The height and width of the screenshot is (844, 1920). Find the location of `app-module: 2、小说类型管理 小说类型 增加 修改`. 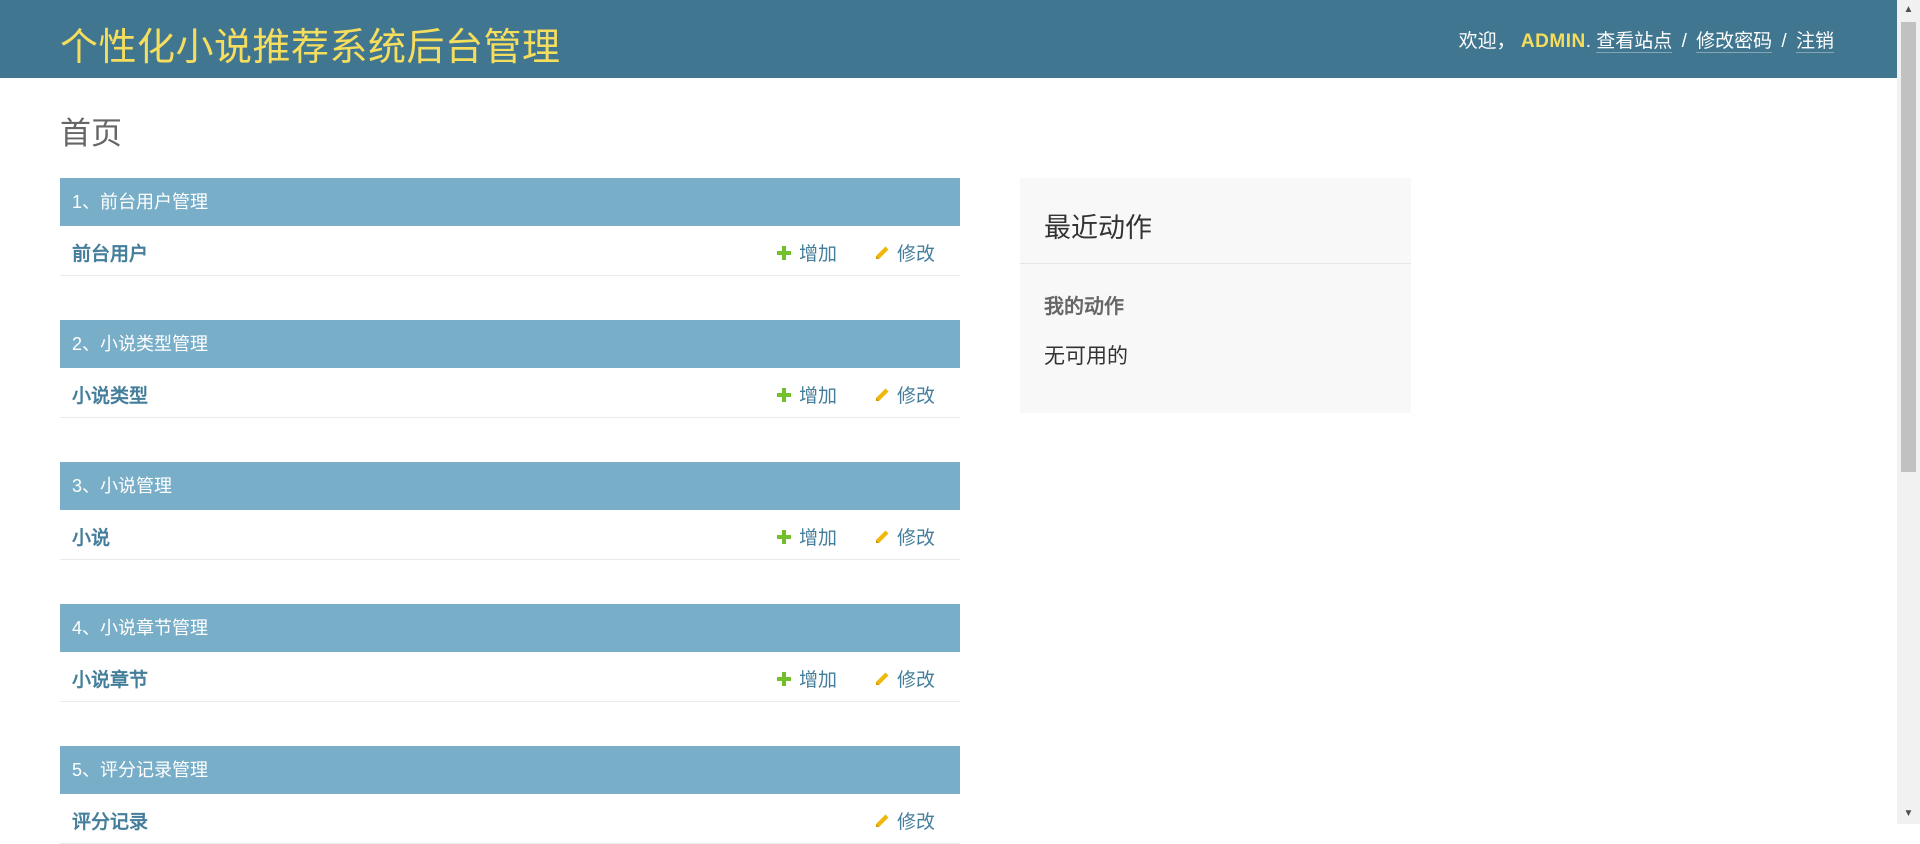

app-module: 2、小说类型管理 小说类型 增加 修改 is located at coordinates (510, 369).